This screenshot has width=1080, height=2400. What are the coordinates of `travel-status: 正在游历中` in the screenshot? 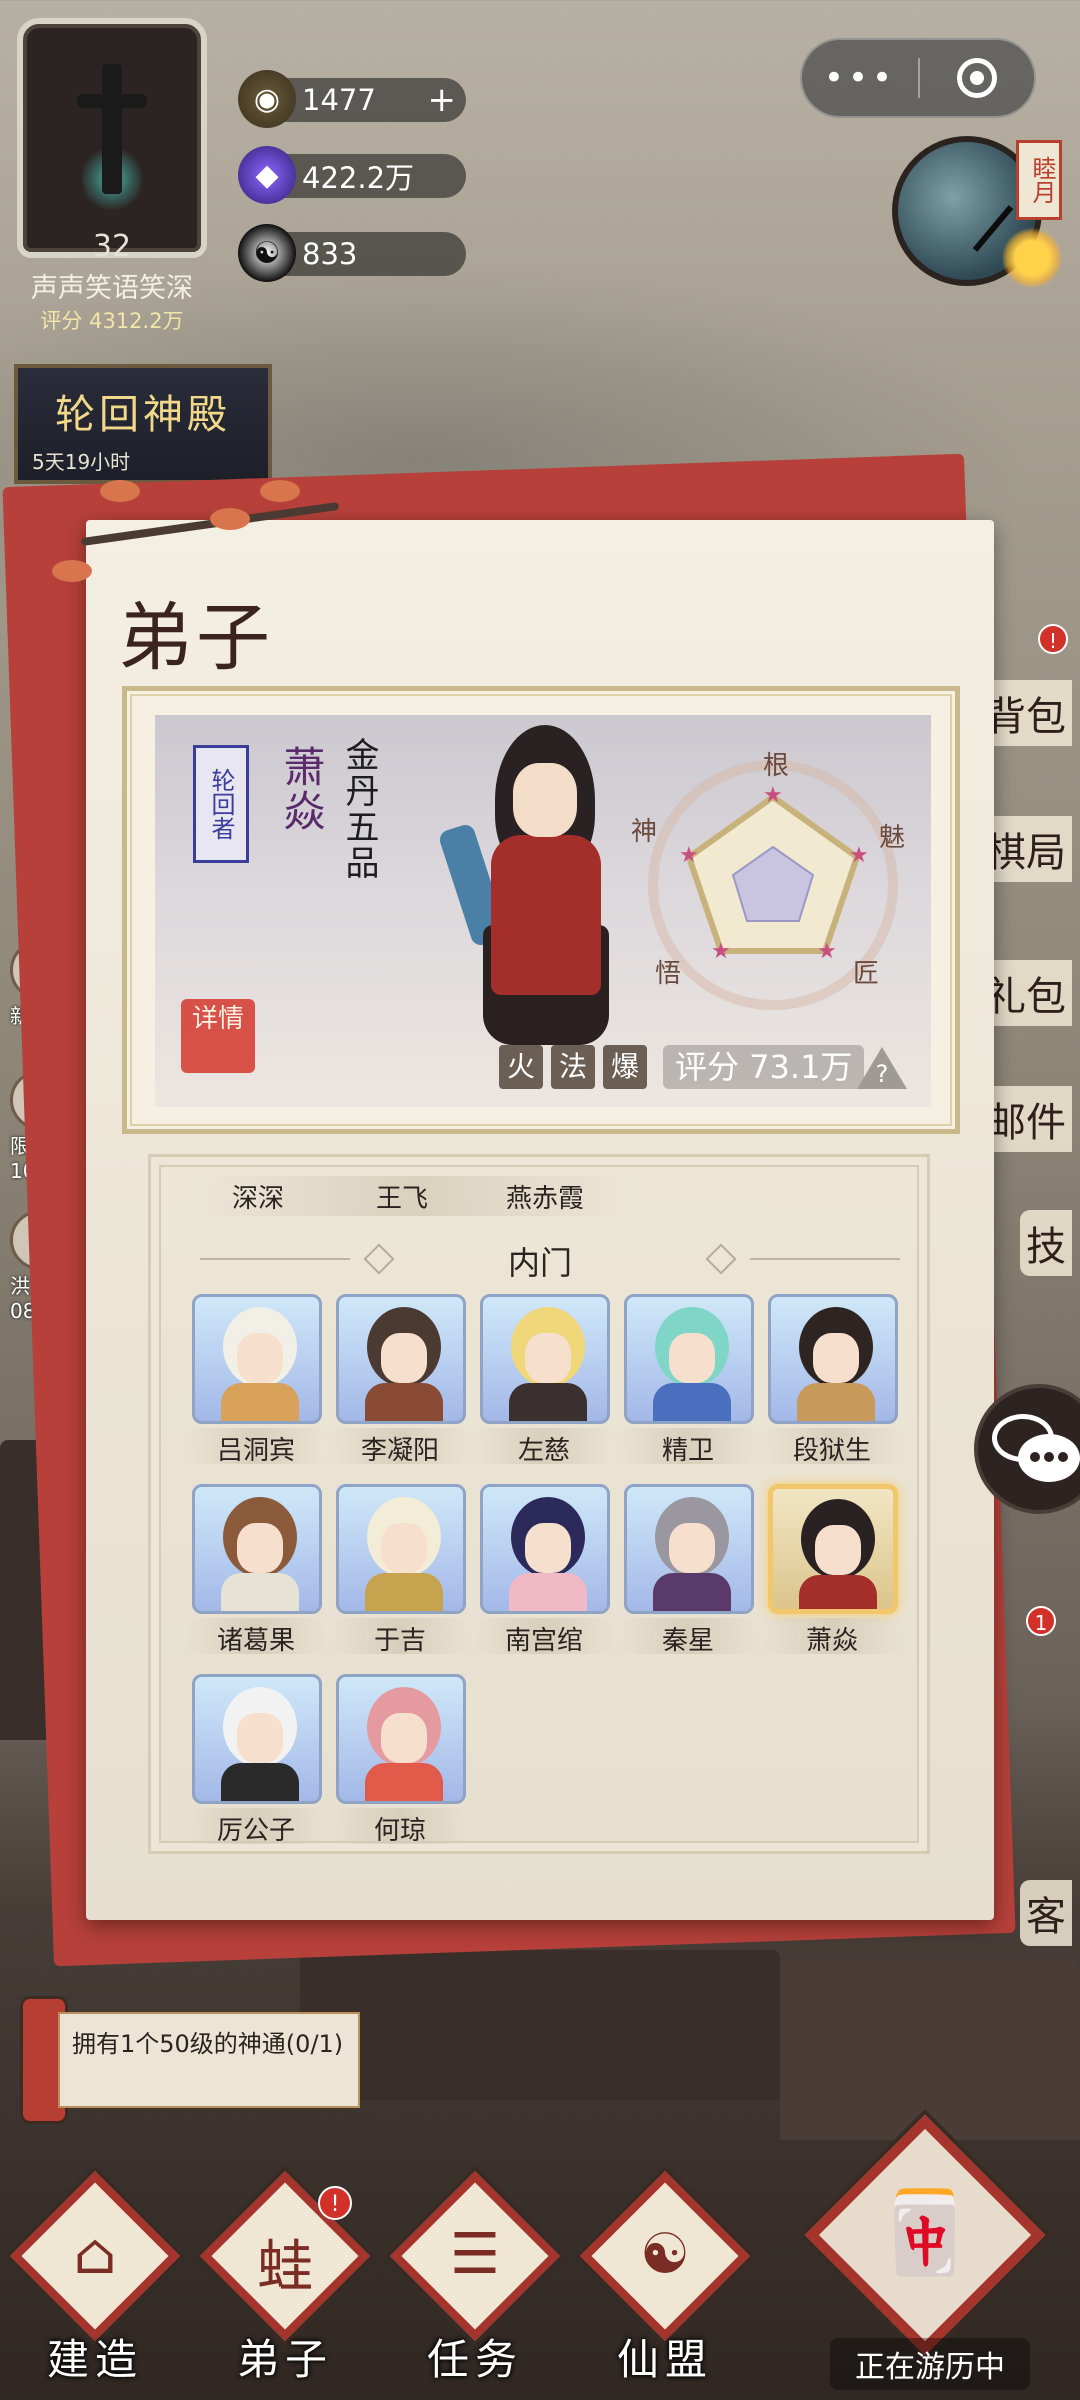 It's located at (930, 2364).